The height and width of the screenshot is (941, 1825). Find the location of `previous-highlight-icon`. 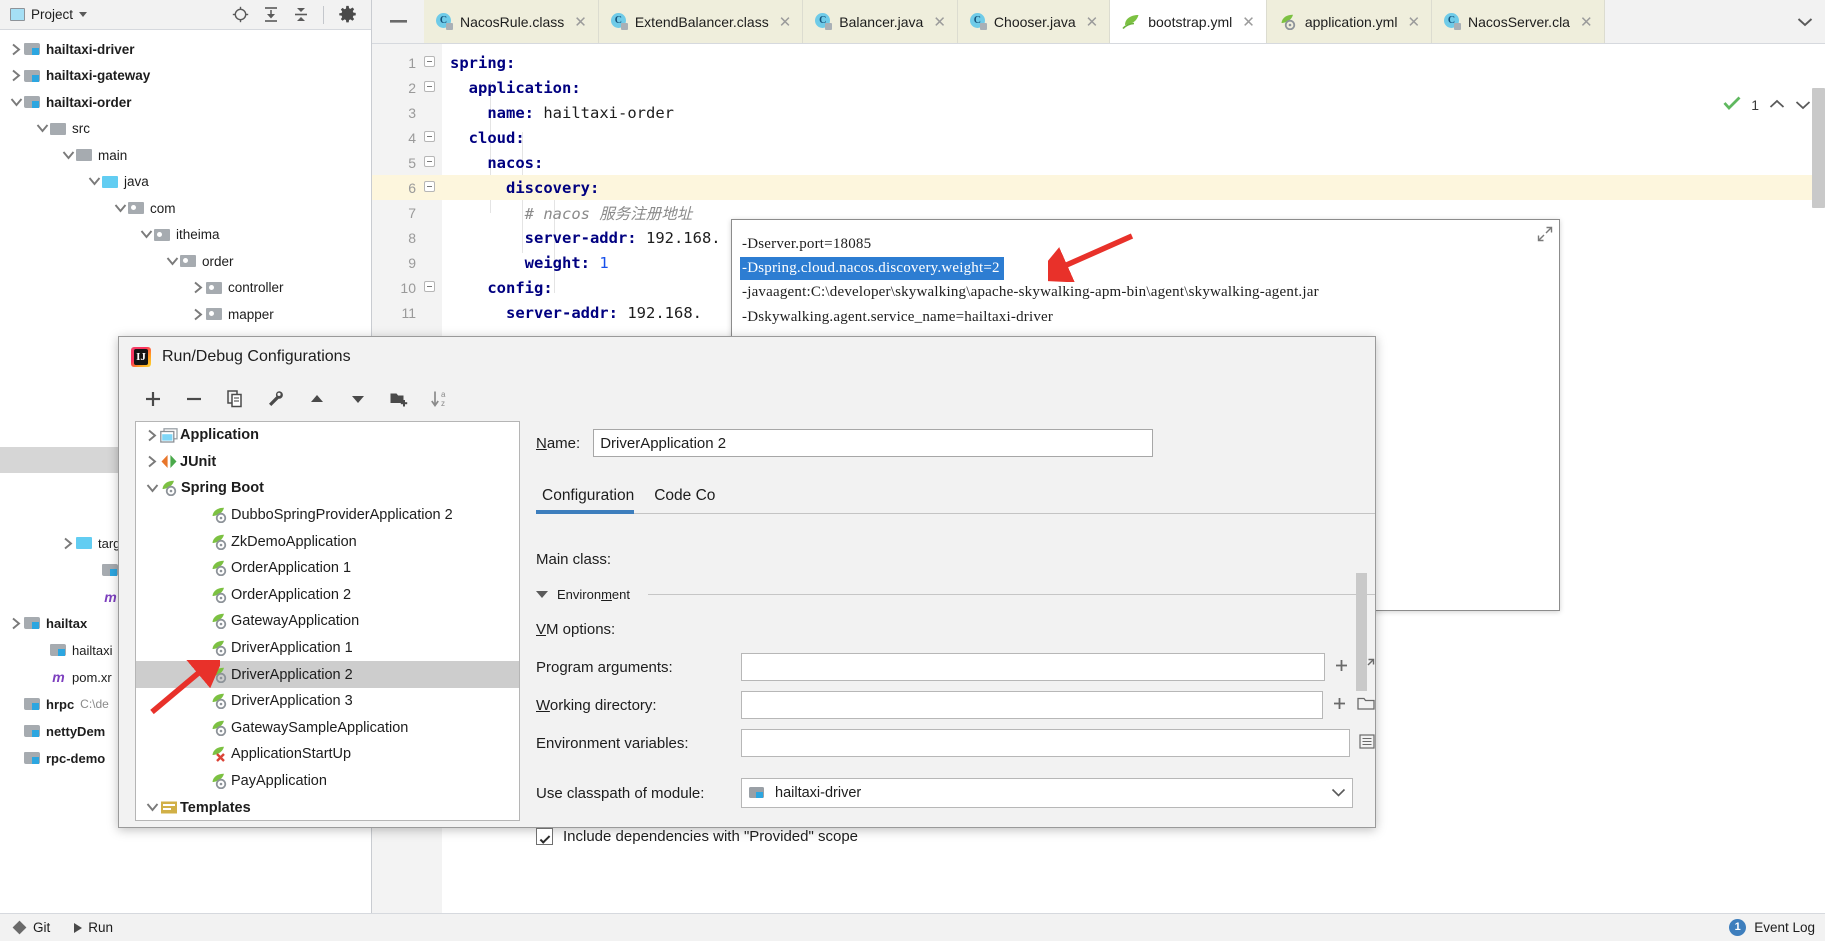

previous-highlight-icon is located at coordinates (1777, 105).